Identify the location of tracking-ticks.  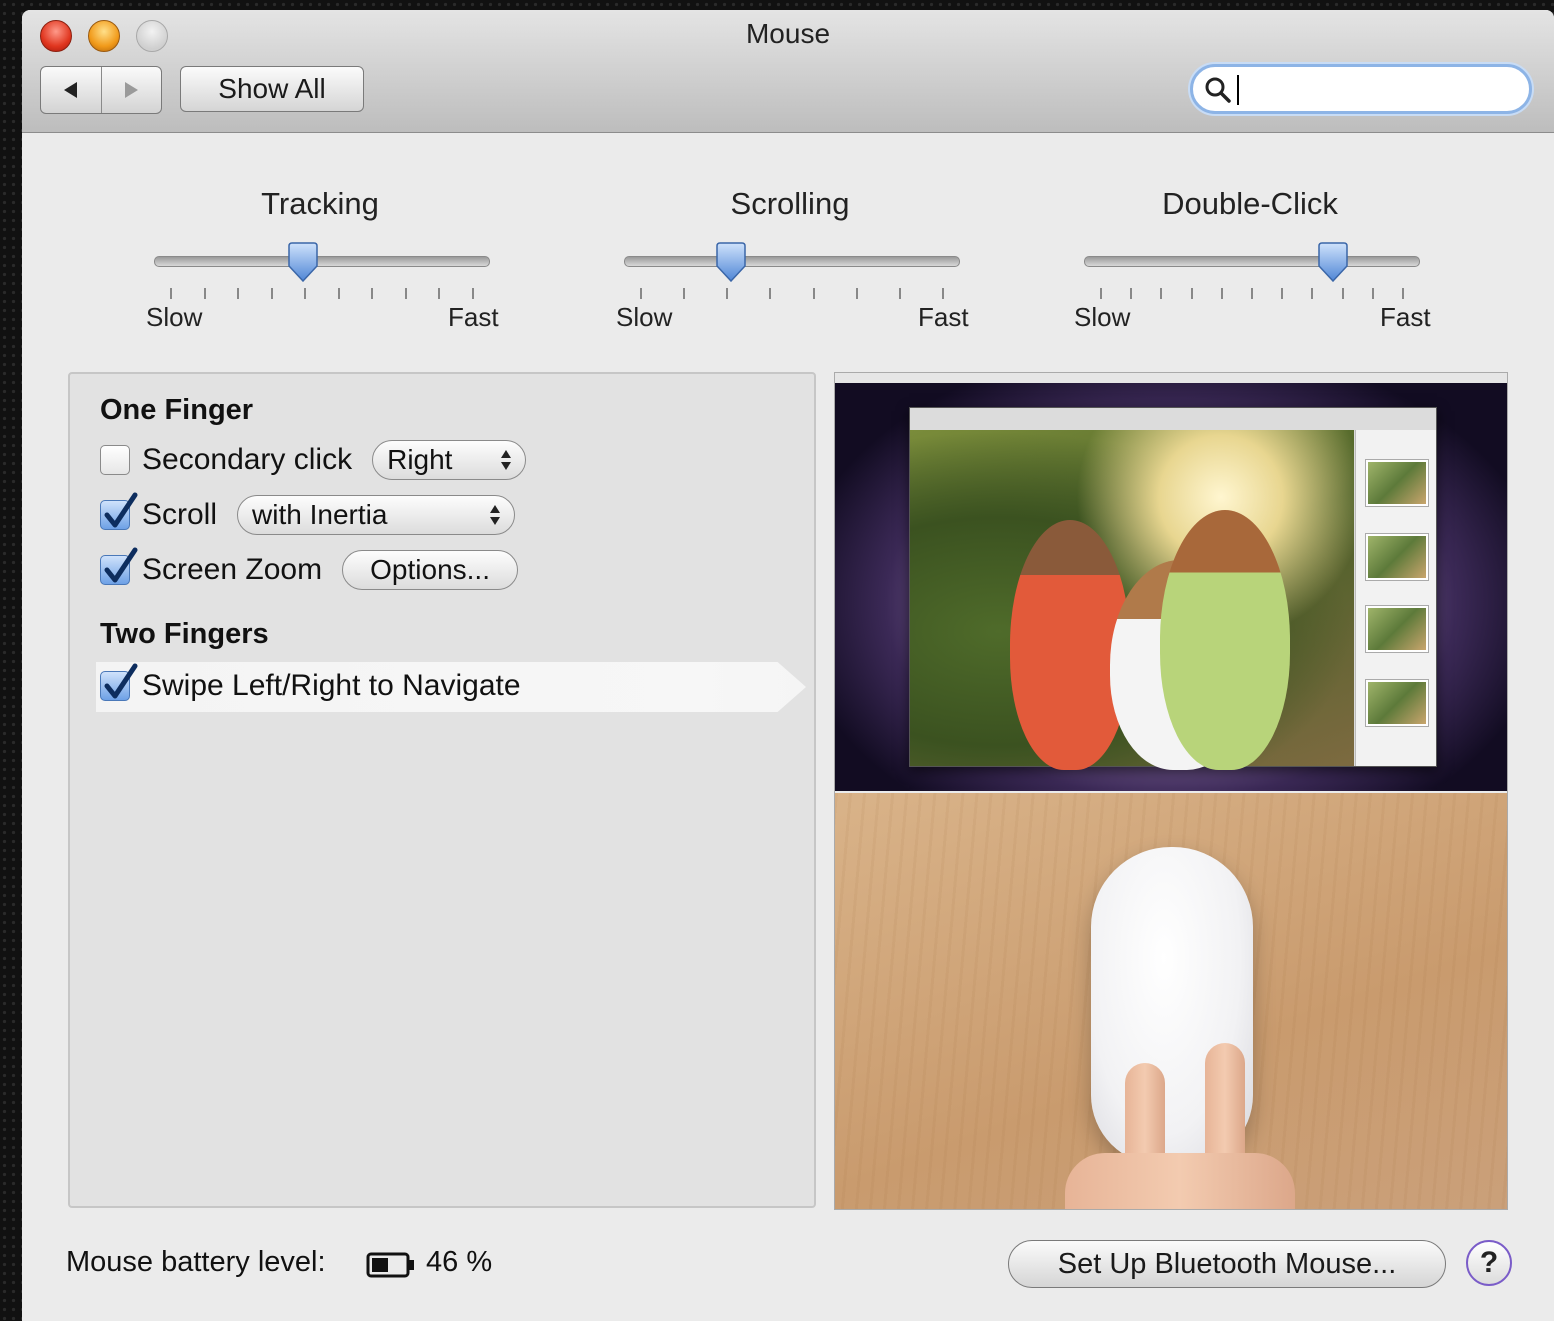
(322, 294).